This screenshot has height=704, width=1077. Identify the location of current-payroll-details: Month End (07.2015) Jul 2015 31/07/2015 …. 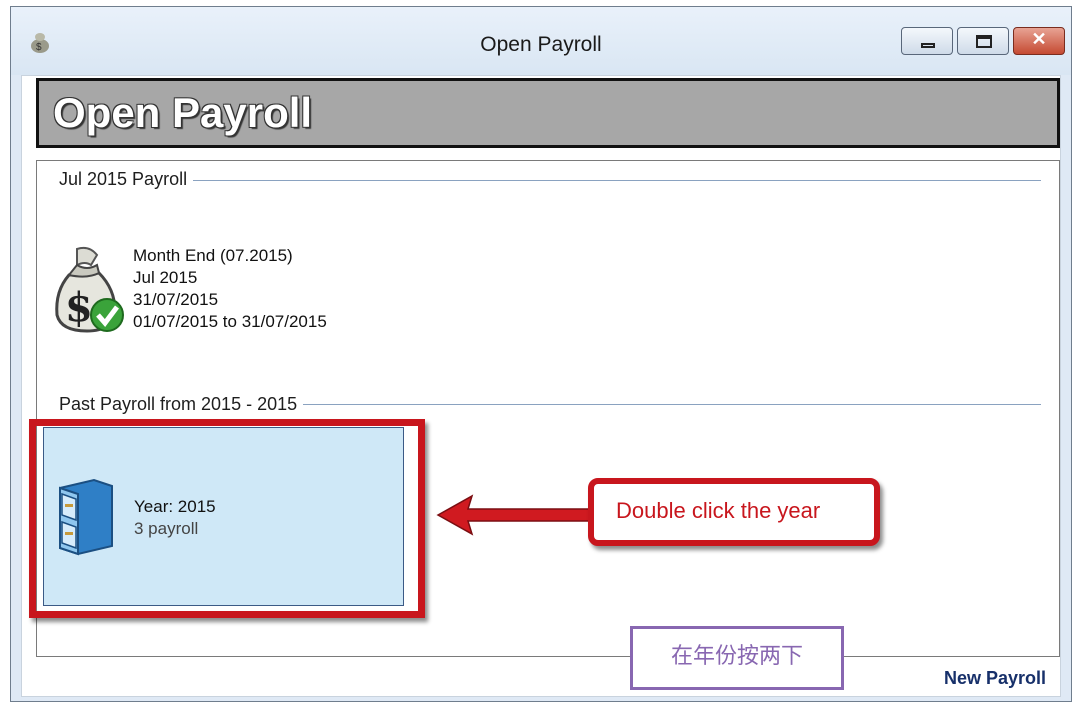
(230, 289).